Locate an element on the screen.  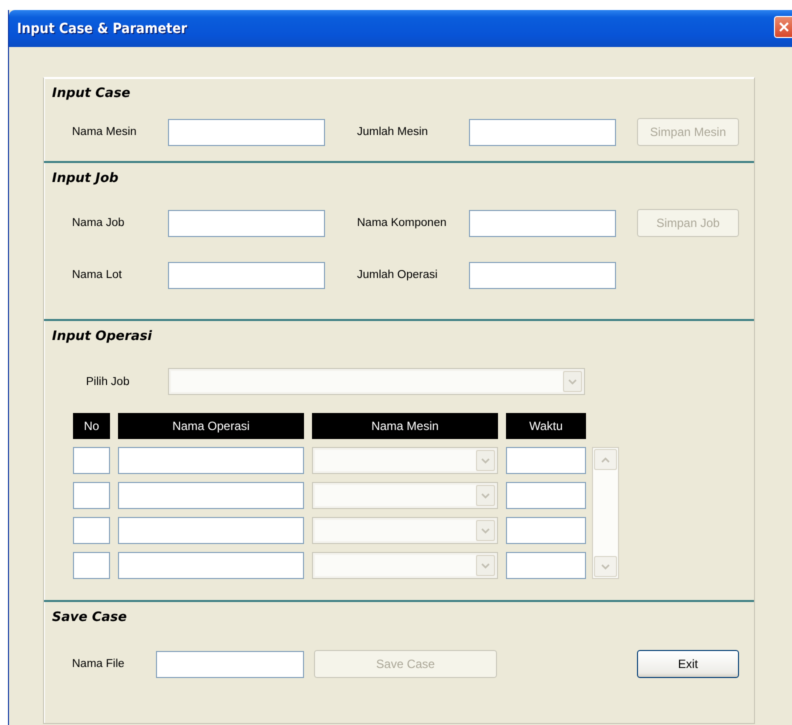
column-header: Nama Mesin is located at coordinates (405, 426).